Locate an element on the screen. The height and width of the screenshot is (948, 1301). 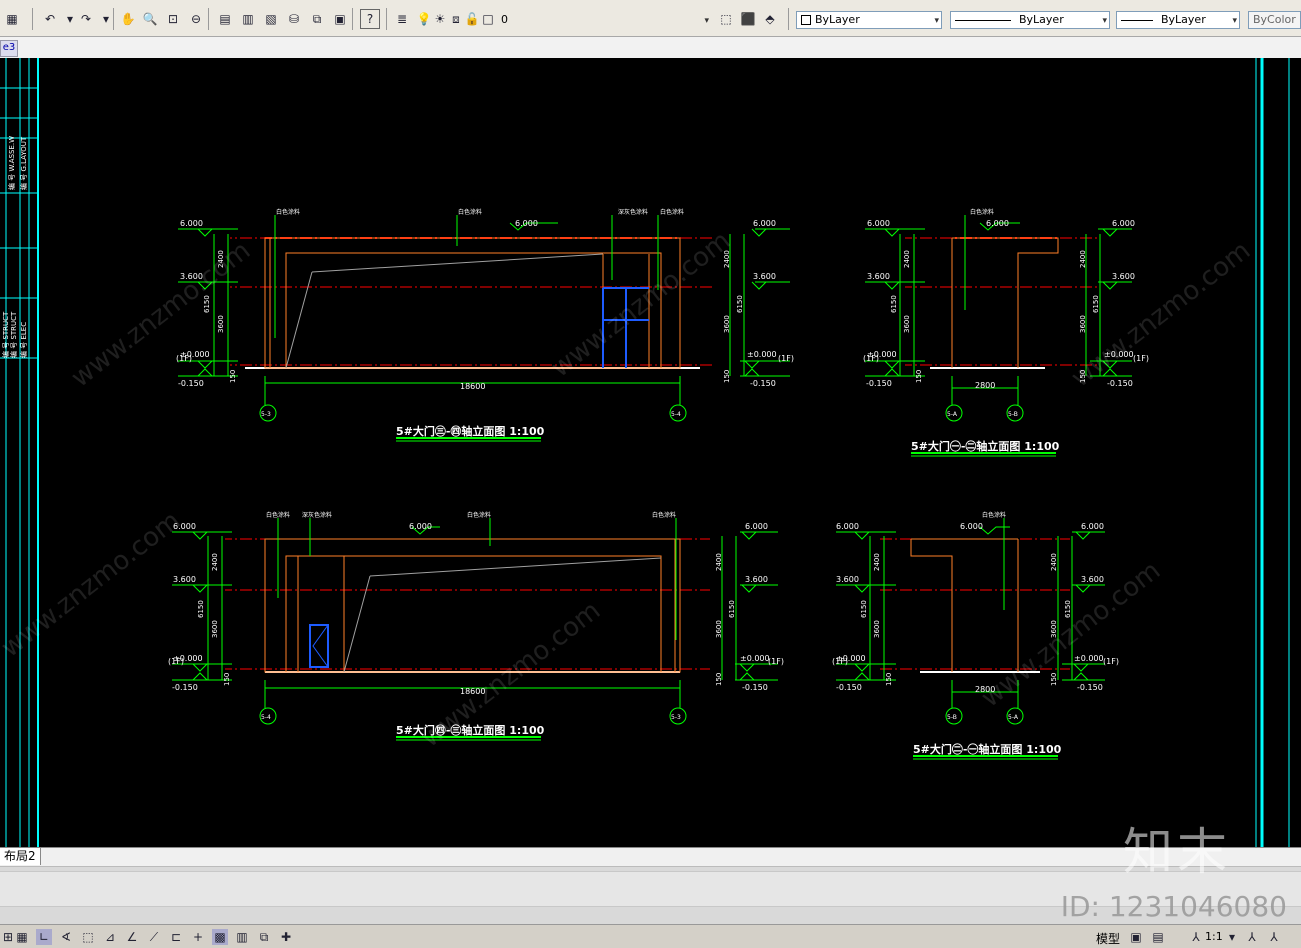
scale-dropdown-icon: ▾ is located at coordinates (1232, 937).